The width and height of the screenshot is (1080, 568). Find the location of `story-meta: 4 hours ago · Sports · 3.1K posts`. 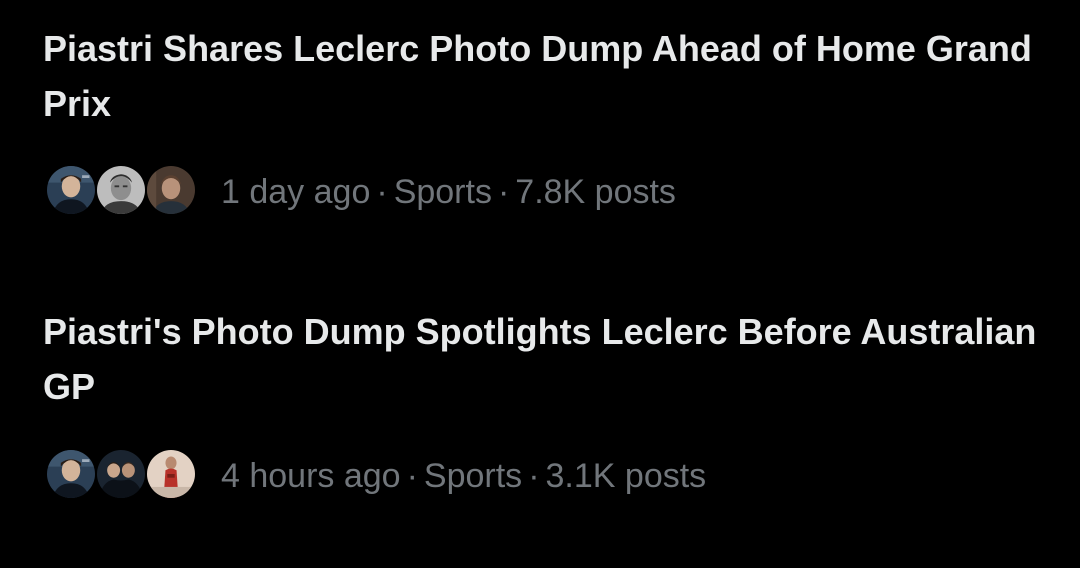

story-meta: 4 hours ago · Sports · 3.1K posts is located at coordinates (374, 476).